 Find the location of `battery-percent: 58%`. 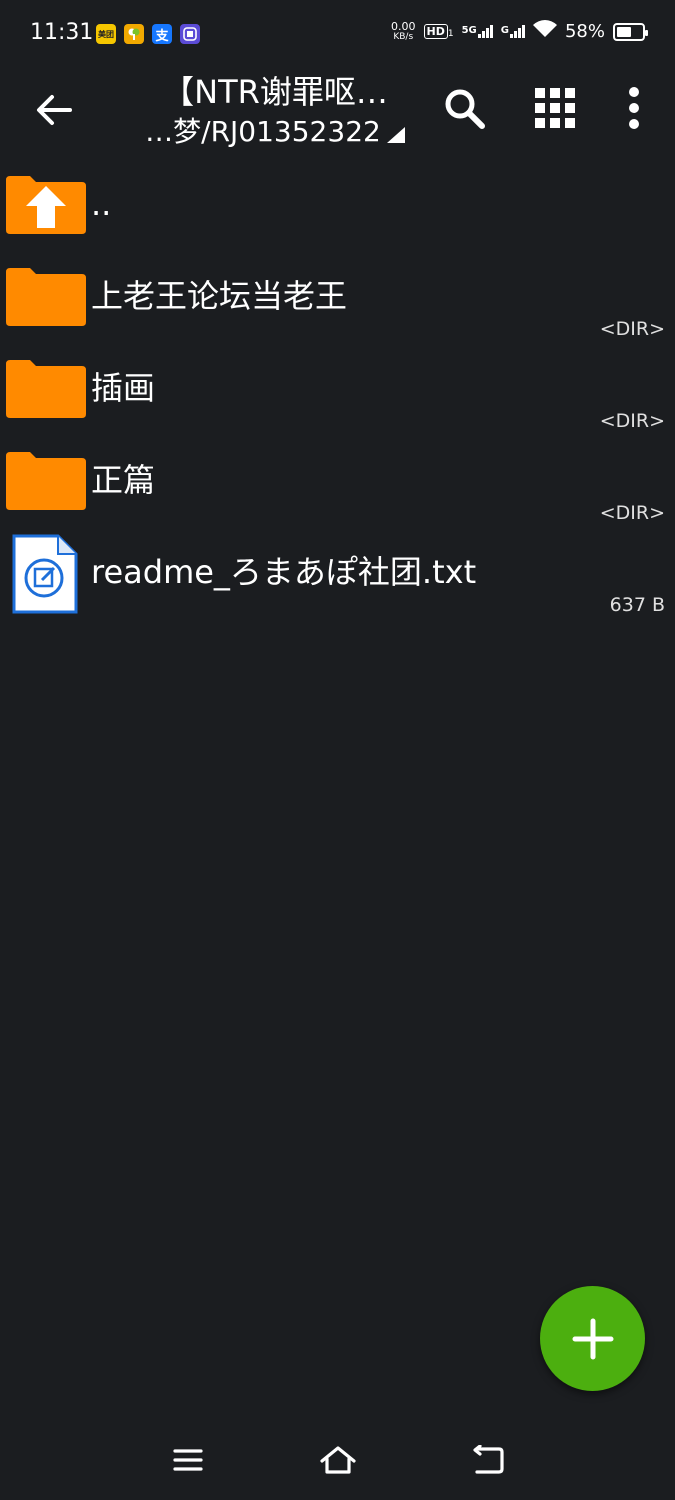

battery-percent: 58% is located at coordinates (584, 31).